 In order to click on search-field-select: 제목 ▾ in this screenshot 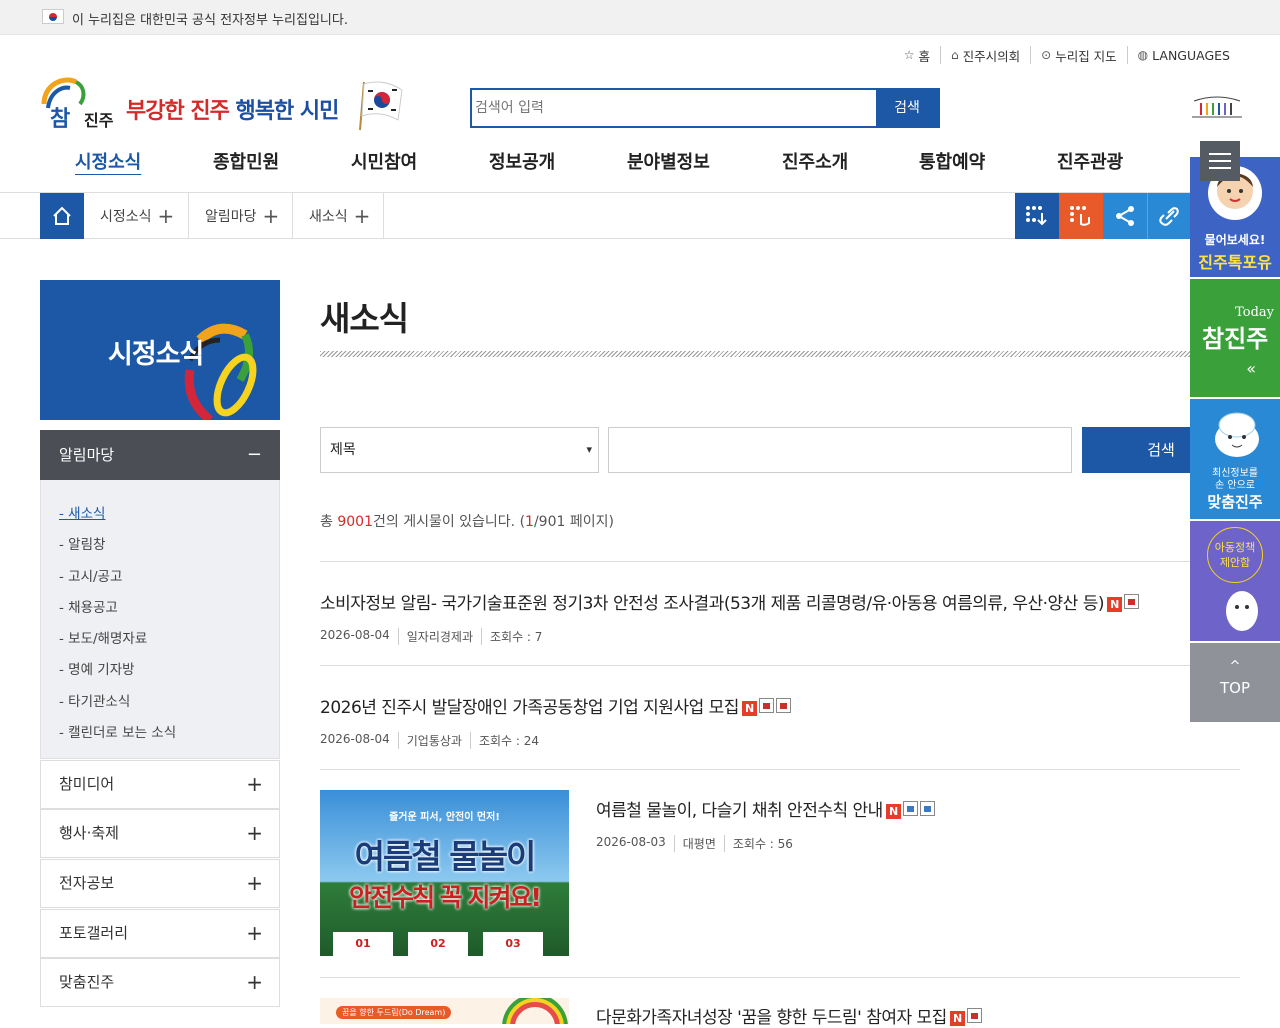, I will do `click(459, 450)`.